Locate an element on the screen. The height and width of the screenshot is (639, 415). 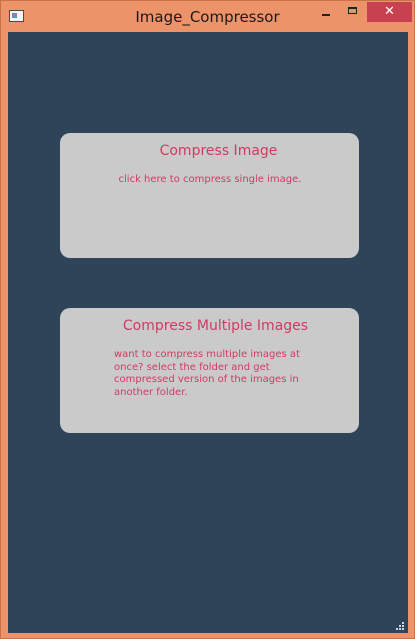
compress-image-description: click here to compress single image. is located at coordinates (210, 179).